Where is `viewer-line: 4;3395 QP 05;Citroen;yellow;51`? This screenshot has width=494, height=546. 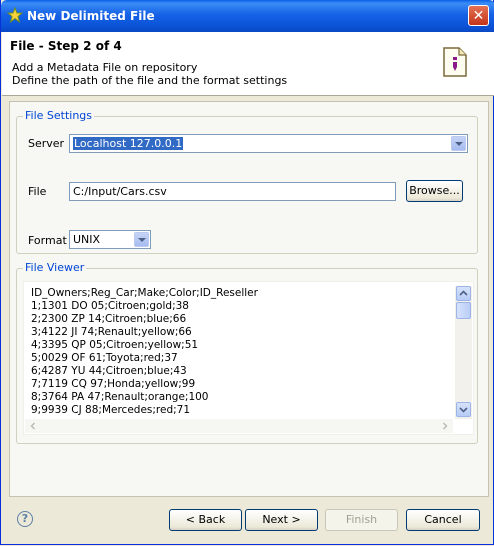 viewer-line: 4;3395 QP 05;Citroen;yellow;51 is located at coordinates (115, 345).